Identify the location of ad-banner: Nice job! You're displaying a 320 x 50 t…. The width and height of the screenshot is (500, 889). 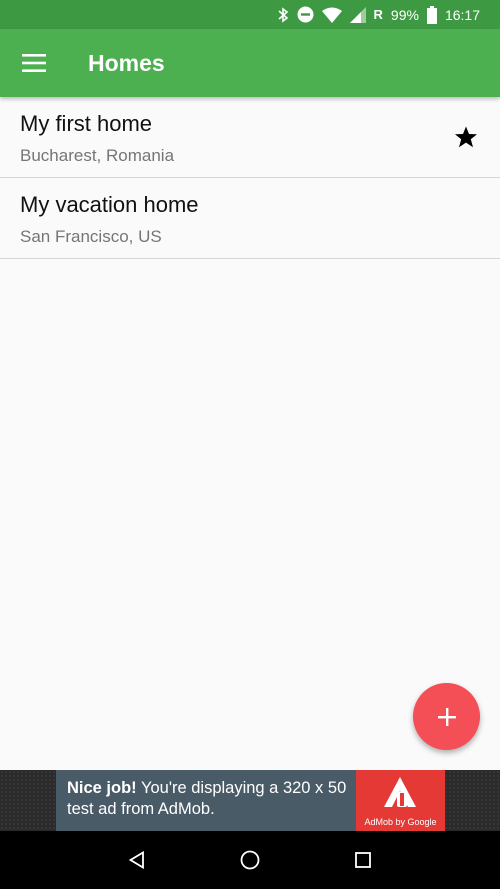
(250, 800).